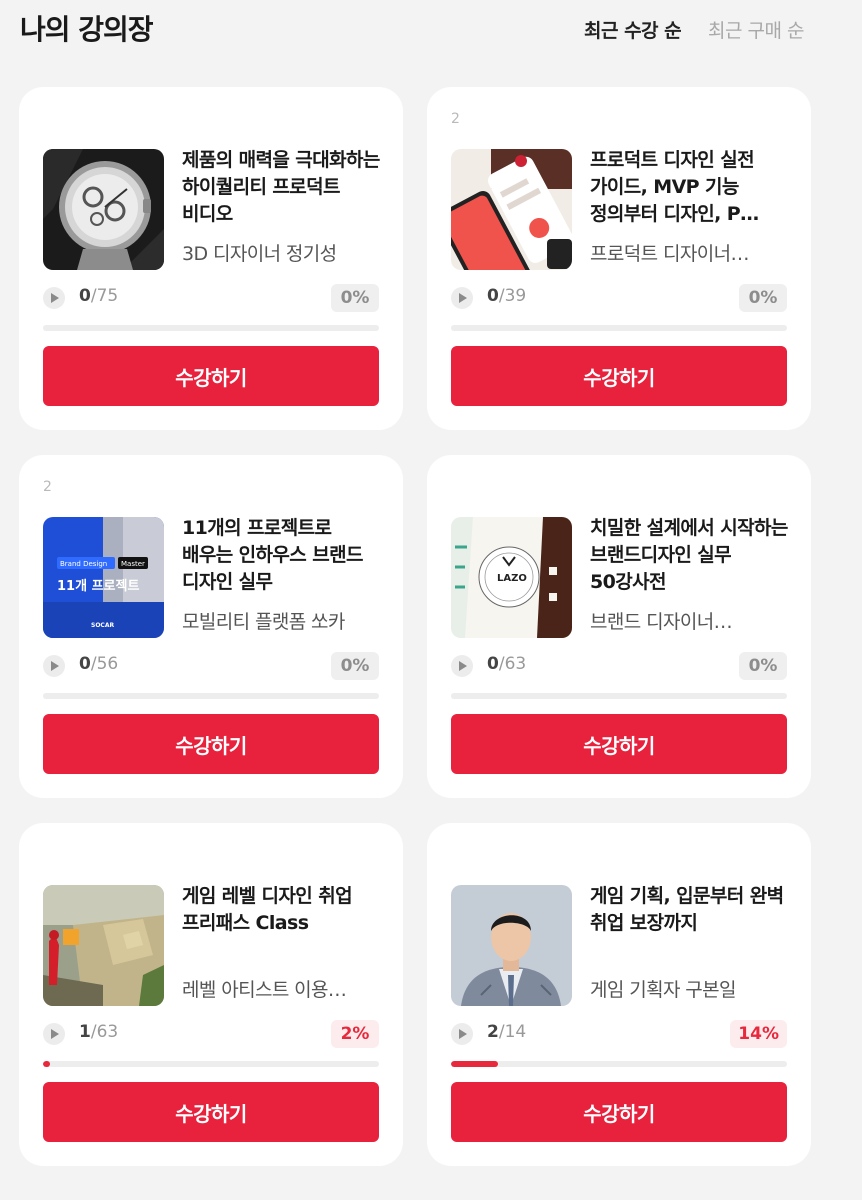 This screenshot has height=1200, width=862. What do you see at coordinates (263, 622) in the screenshot?
I see `instructor-name: 모빌리티 플랫폼 쏘카` at bounding box center [263, 622].